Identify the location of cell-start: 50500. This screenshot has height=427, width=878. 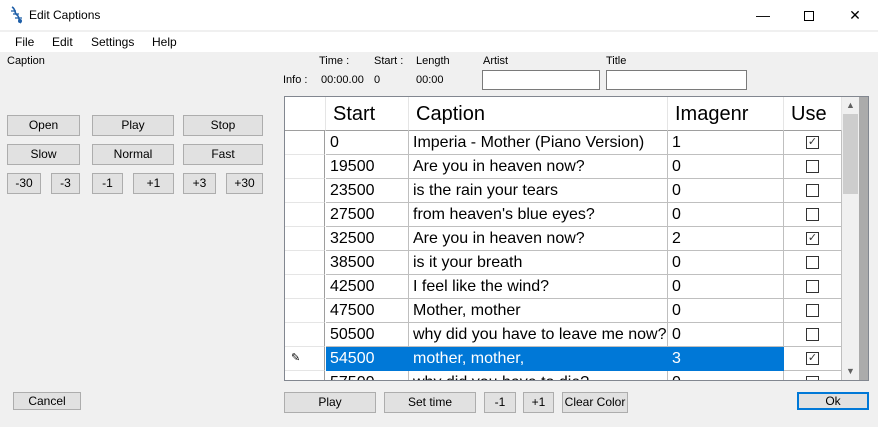
(367, 335).